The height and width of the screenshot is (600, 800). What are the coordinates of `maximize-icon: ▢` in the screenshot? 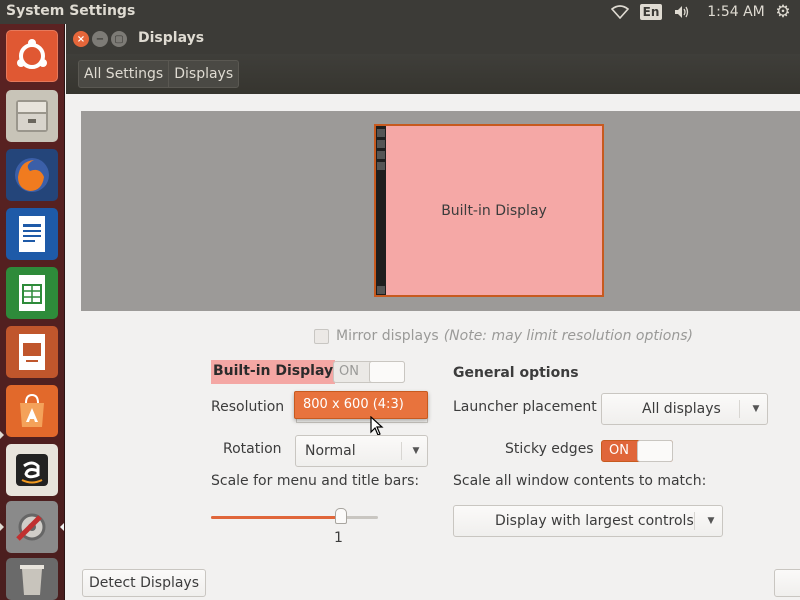 It's located at (119, 39).